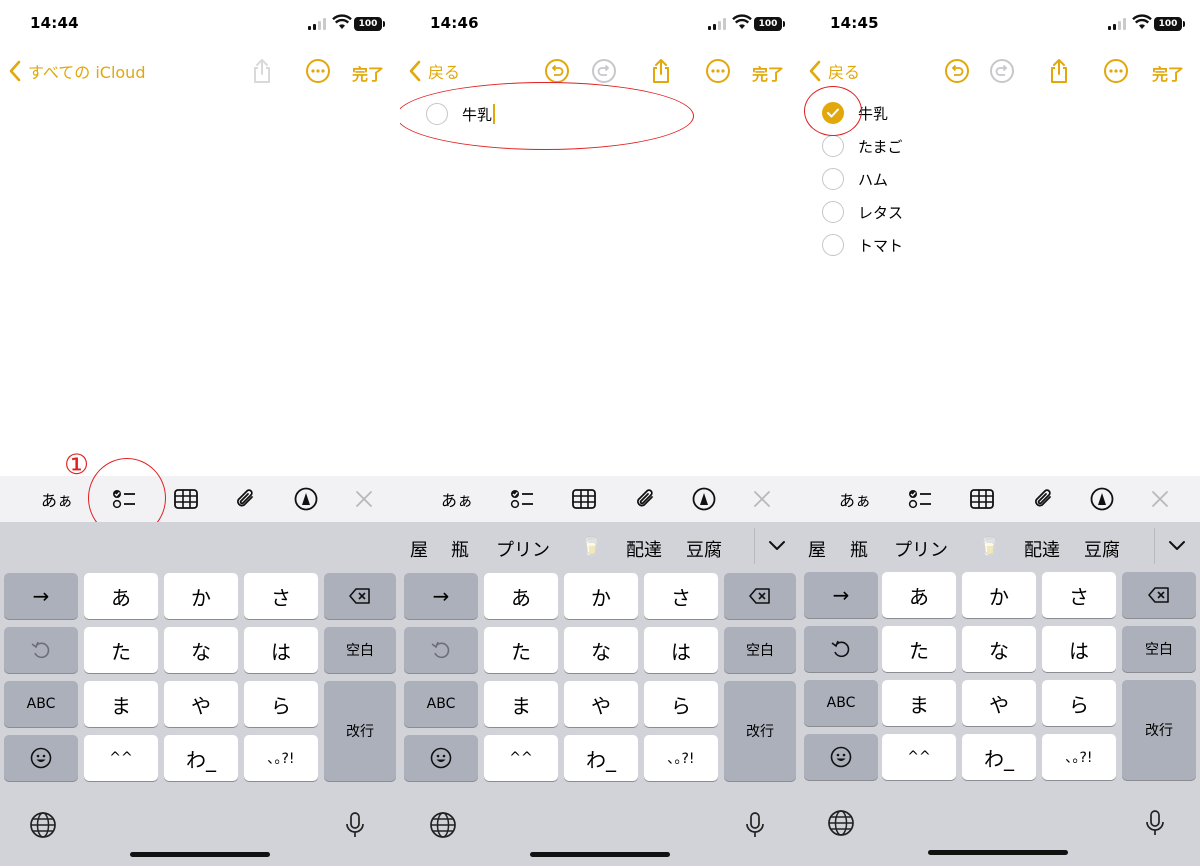 This screenshot has height=866, width=1200. Describe the element at coordinates (855, 179) in the screenshot. I see `checklist-item: ハム` at that location.